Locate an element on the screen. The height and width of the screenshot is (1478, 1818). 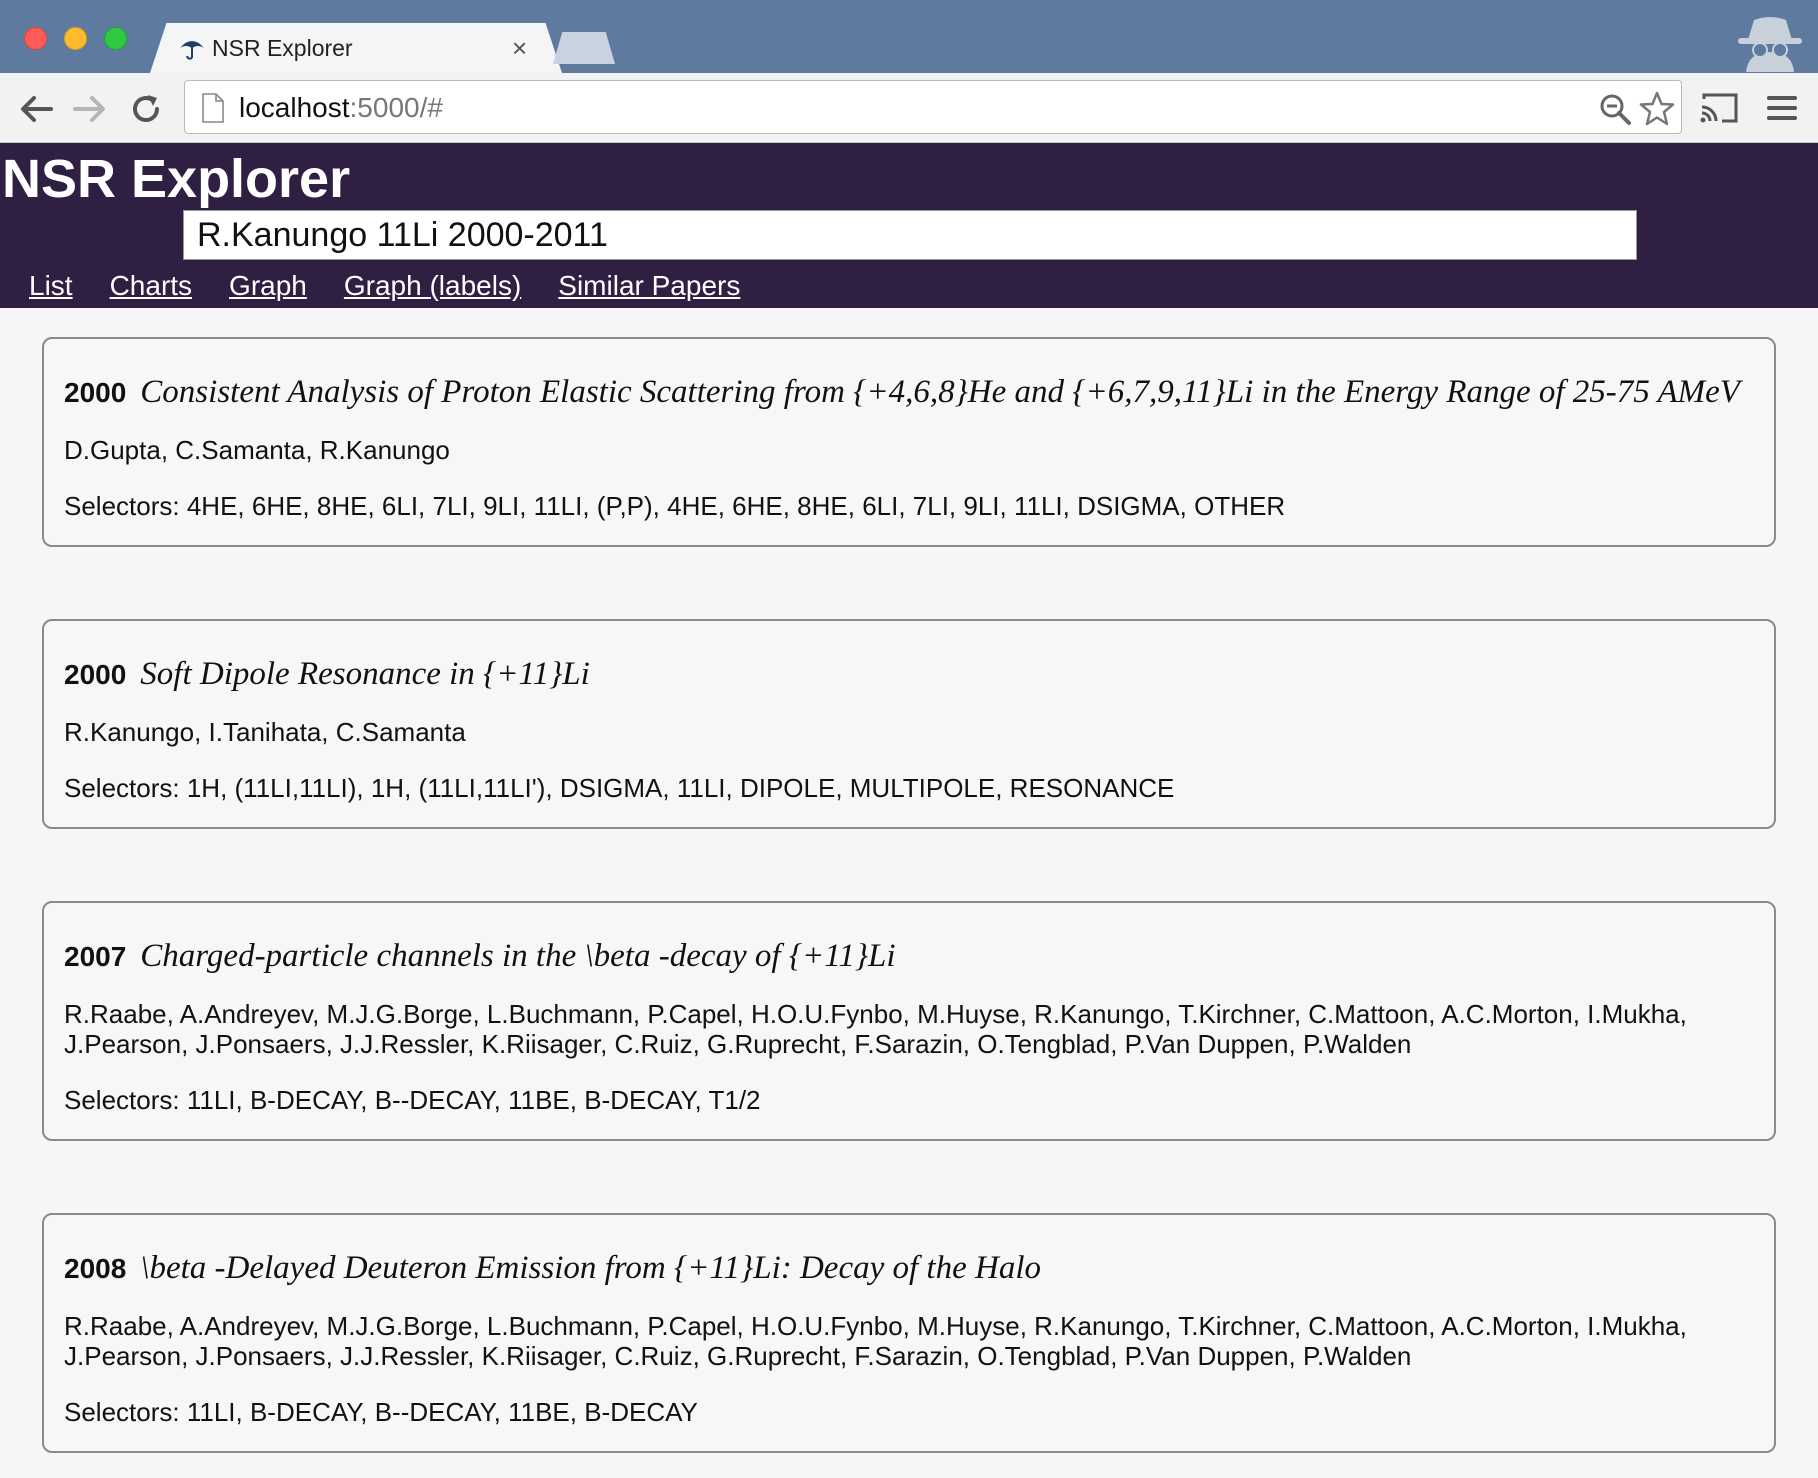
reload-button is located at coordinates (146, 109).